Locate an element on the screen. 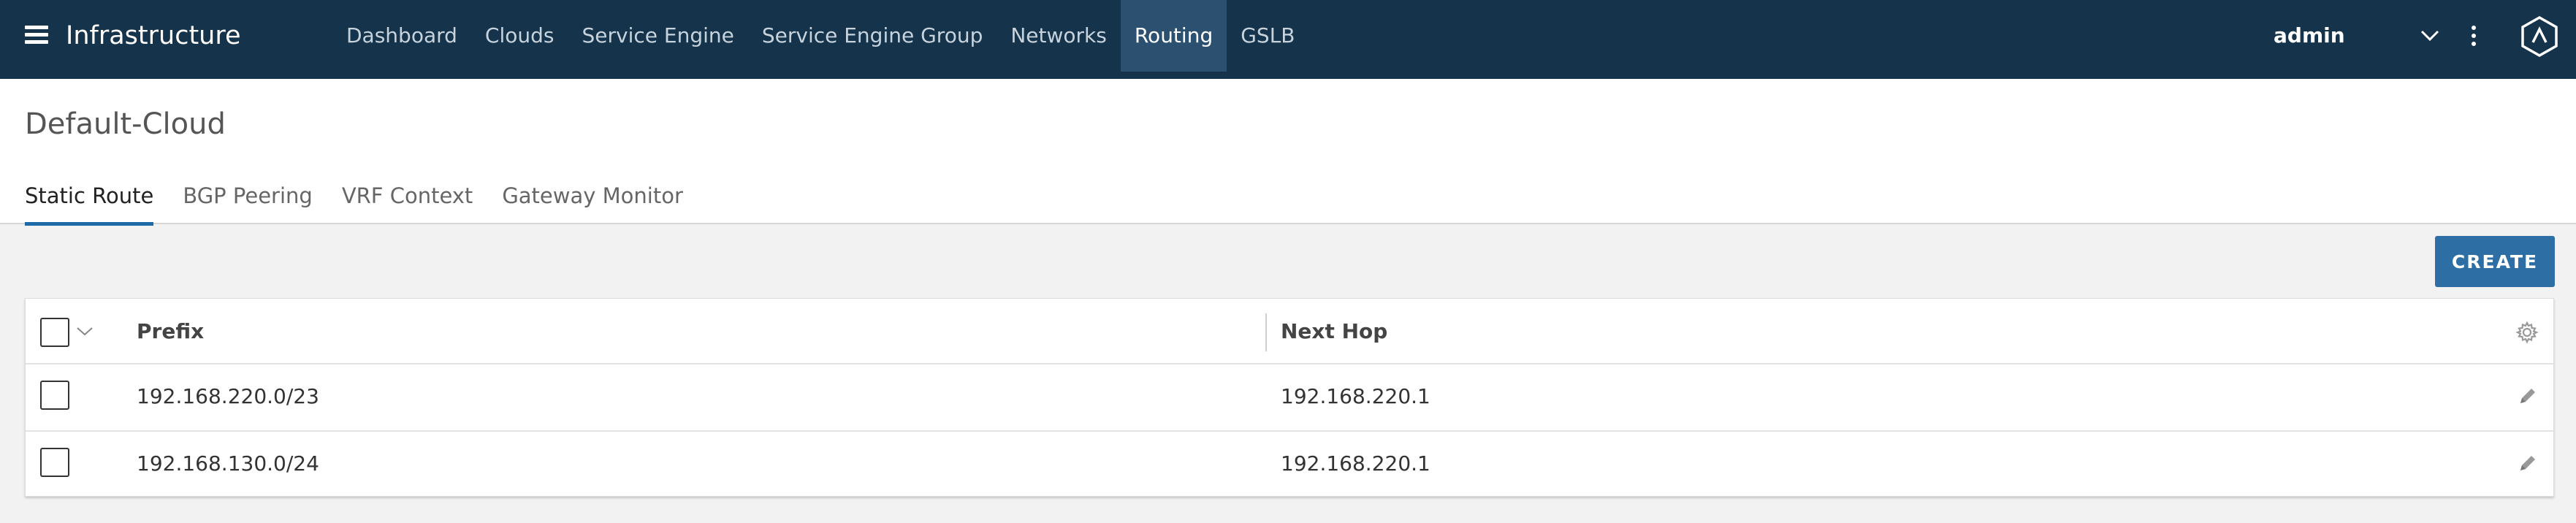  tab-vrf-context: VRF Context is located at coordinates (408, 199).